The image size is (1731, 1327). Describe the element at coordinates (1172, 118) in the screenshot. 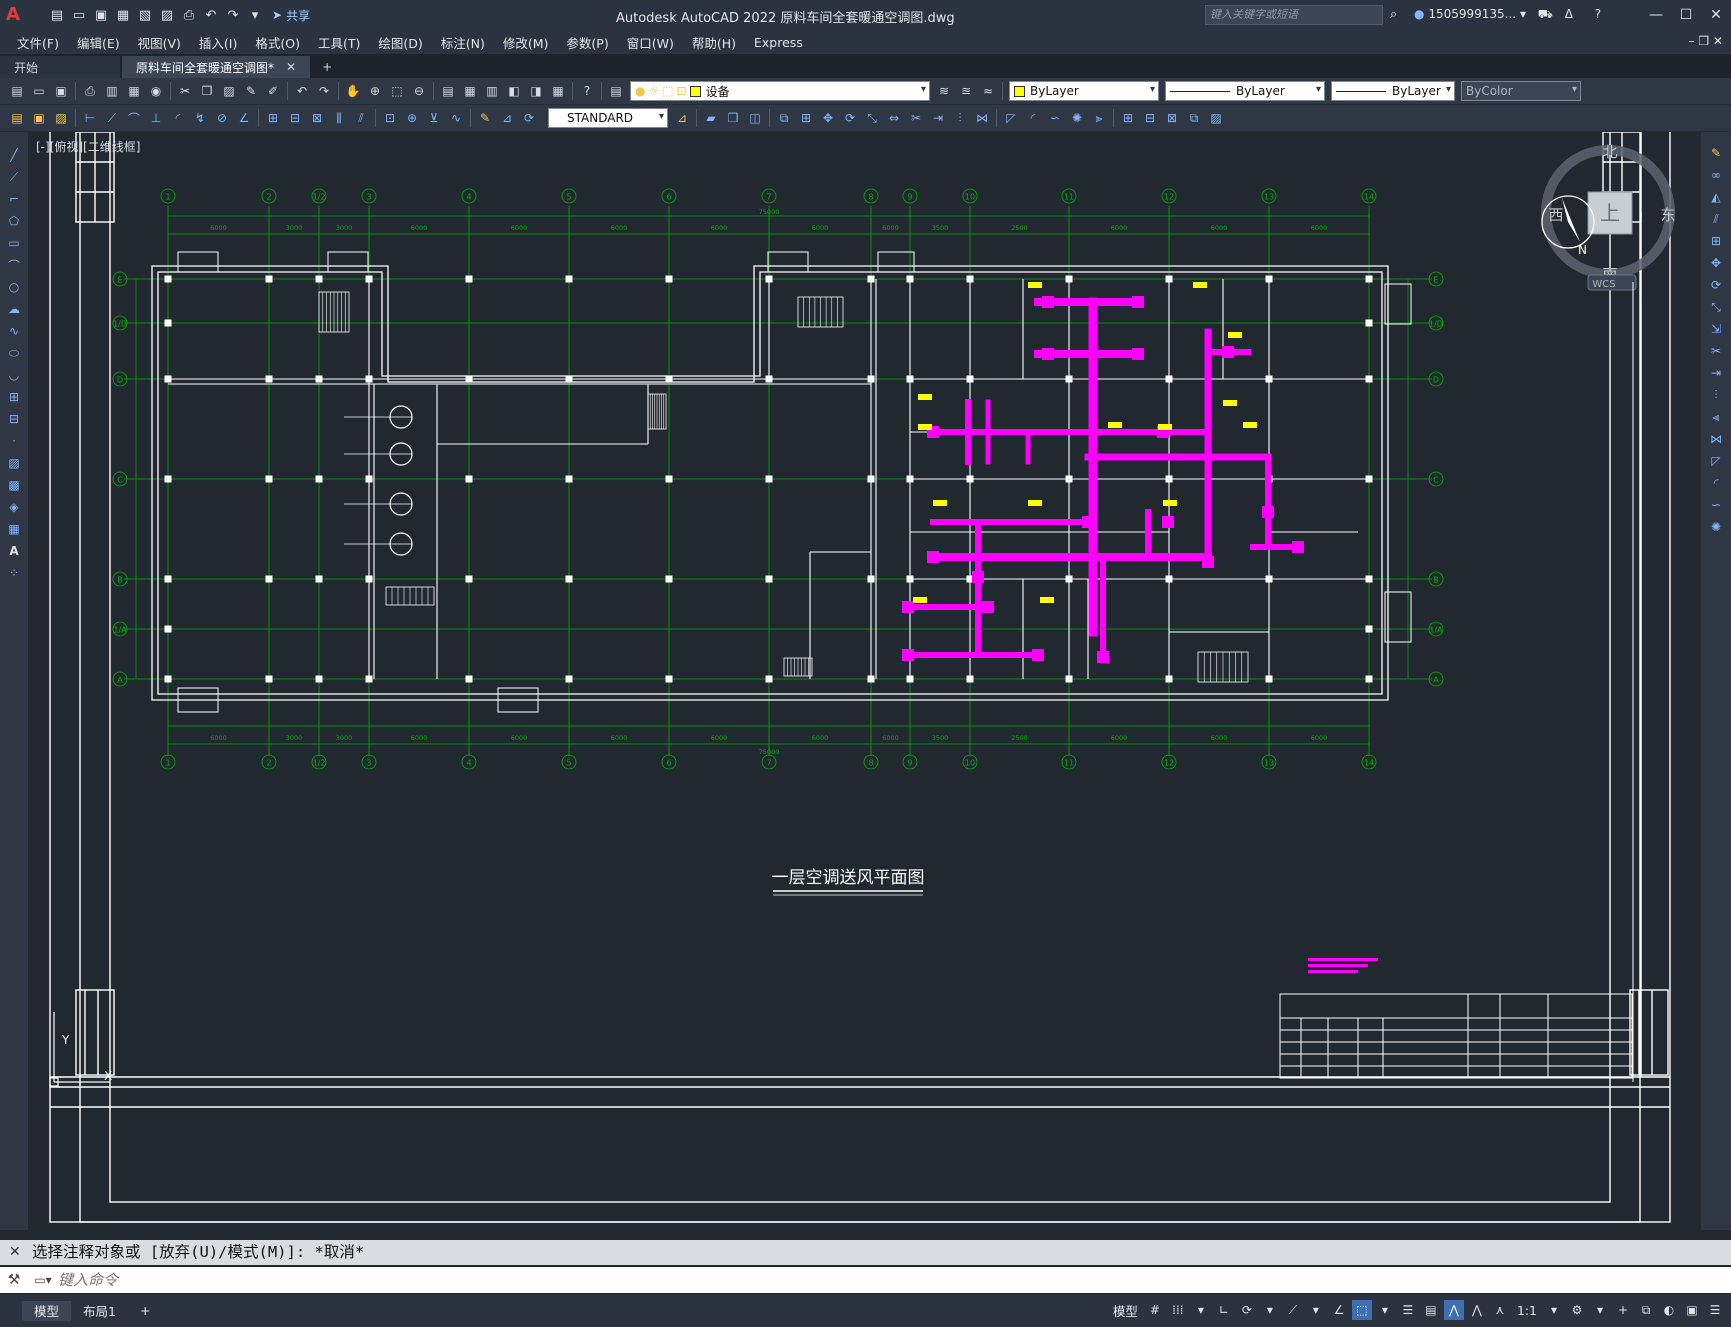

I see `attribute-icon: ⊠` at that location.